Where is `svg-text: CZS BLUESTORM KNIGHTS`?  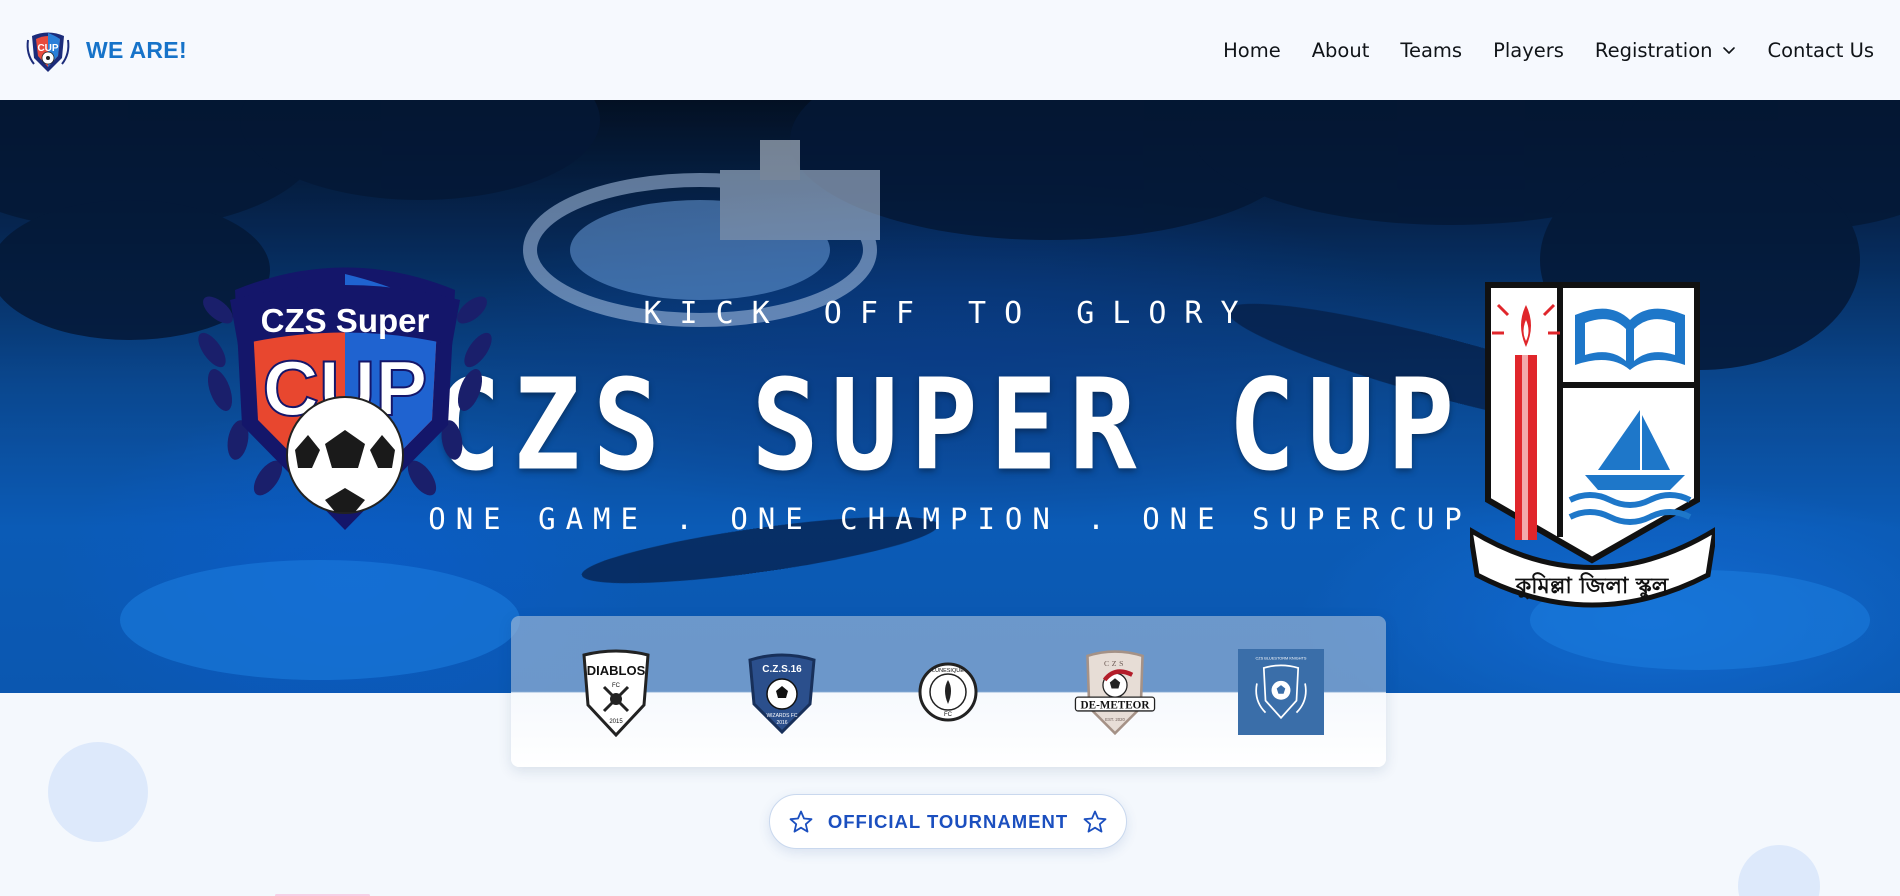 svg-text: CZS BLUESTORM KNIGHTS is located at coordinates (1280, 657).